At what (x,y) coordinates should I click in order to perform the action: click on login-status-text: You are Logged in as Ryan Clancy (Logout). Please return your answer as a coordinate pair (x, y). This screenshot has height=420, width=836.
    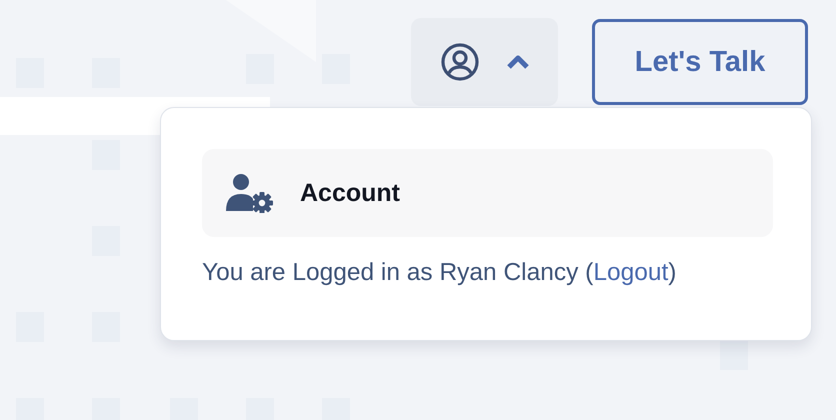
    Looking at the image, I should click on (440, 273).